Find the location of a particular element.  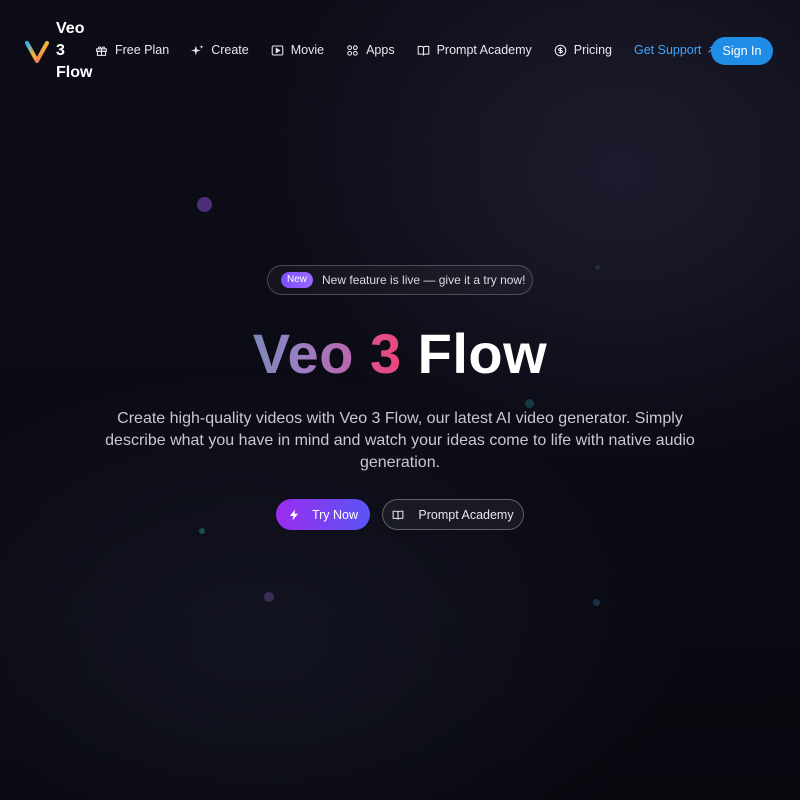

prompt-academy-button: Prompt Academy is located at coordinates (453, 514).